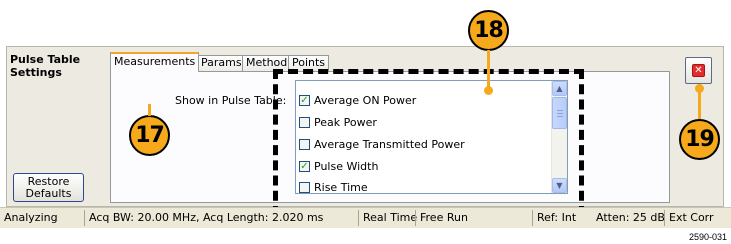  I want to click on tab-measurements: Measurements, so click(155, 62).